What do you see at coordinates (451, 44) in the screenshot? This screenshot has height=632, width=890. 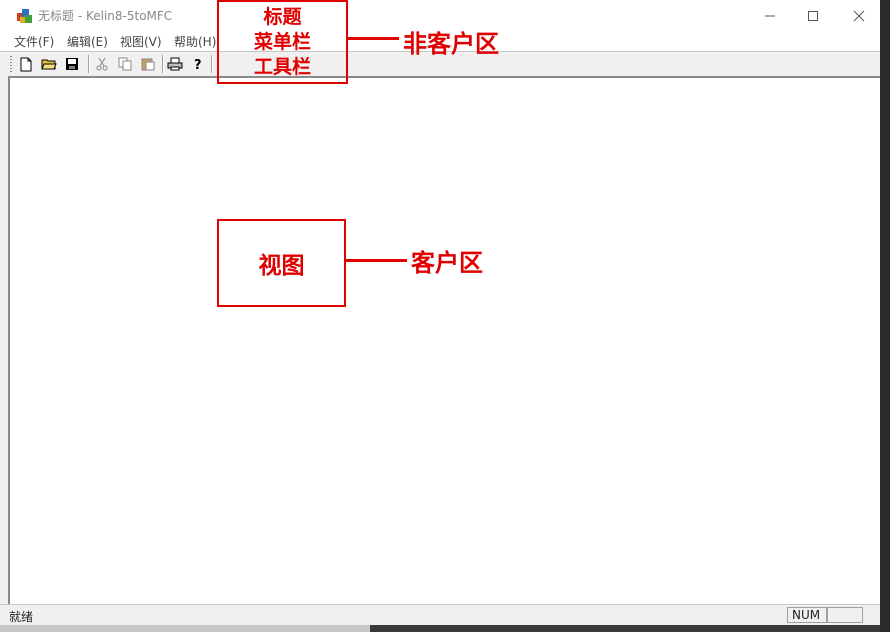 I see `annotation-label-nonclient: 非客户区` at bounding box center [451, 44].